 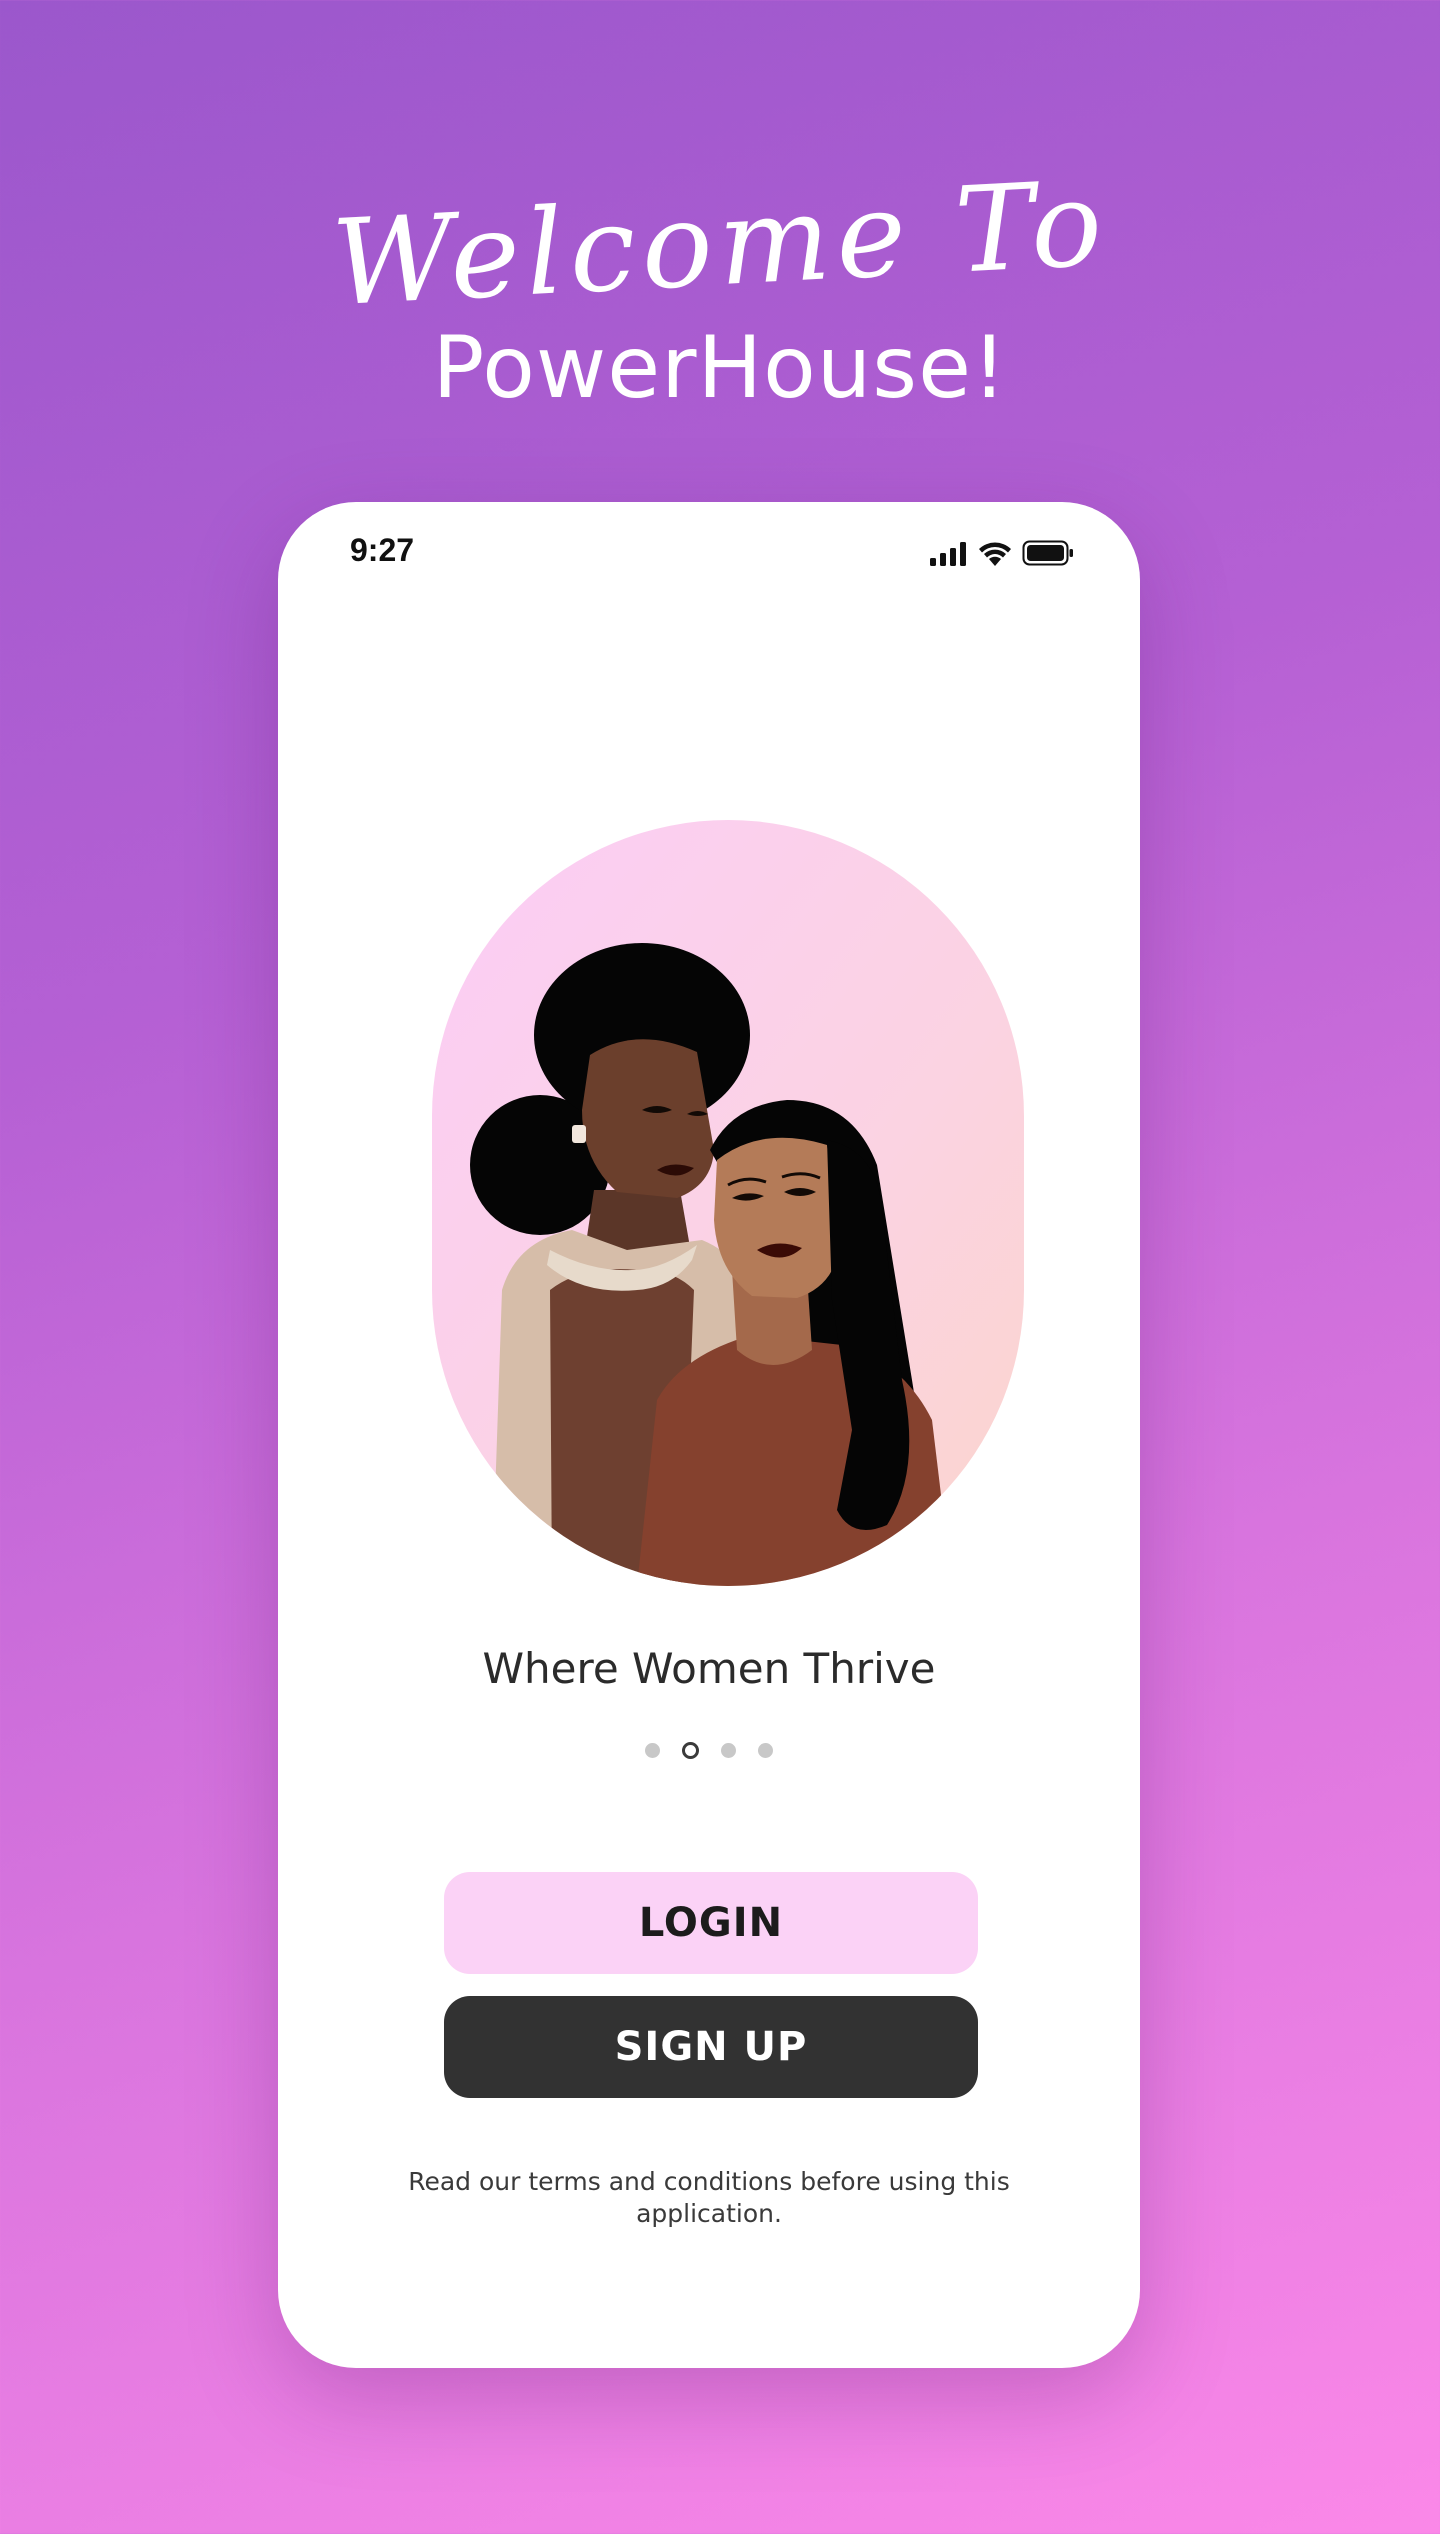 I want to click on status-icons, so click(x=1002, y=552).